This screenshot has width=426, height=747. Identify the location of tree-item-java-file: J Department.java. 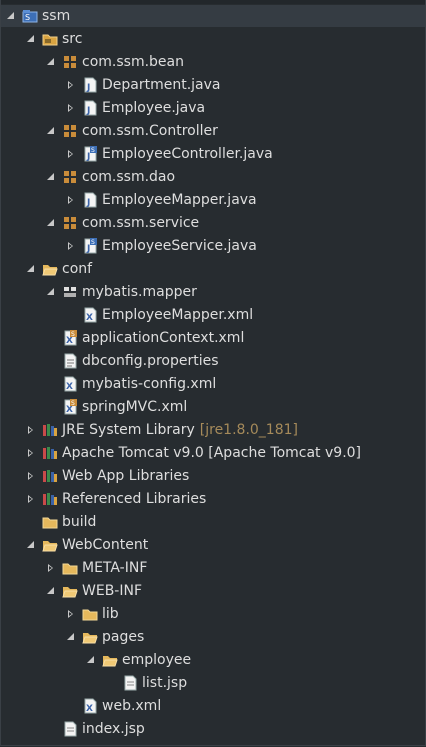
(213, 85).